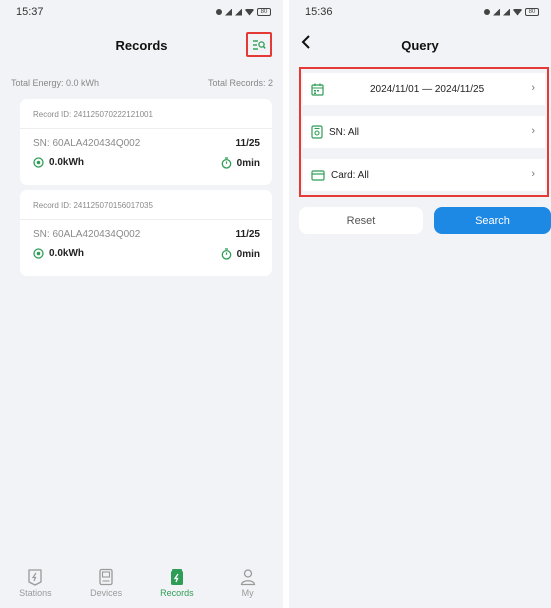  What do you see at coordinates (35, 577) in the screenshot?
I see `stations-icon` at bounding box center [35, 577].